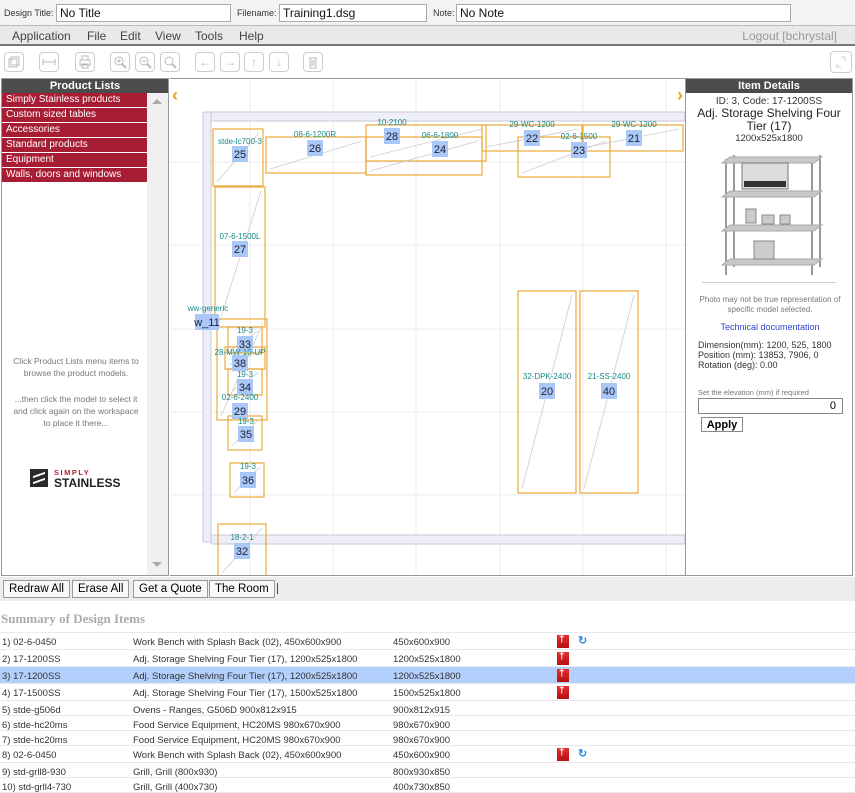 Image resolution: width=855 pixels, height=793 pixels. What do you see at coordinates (242, 552) in the screenshot?
I see `item-id-number: 32` at bounding box center [242, 552].